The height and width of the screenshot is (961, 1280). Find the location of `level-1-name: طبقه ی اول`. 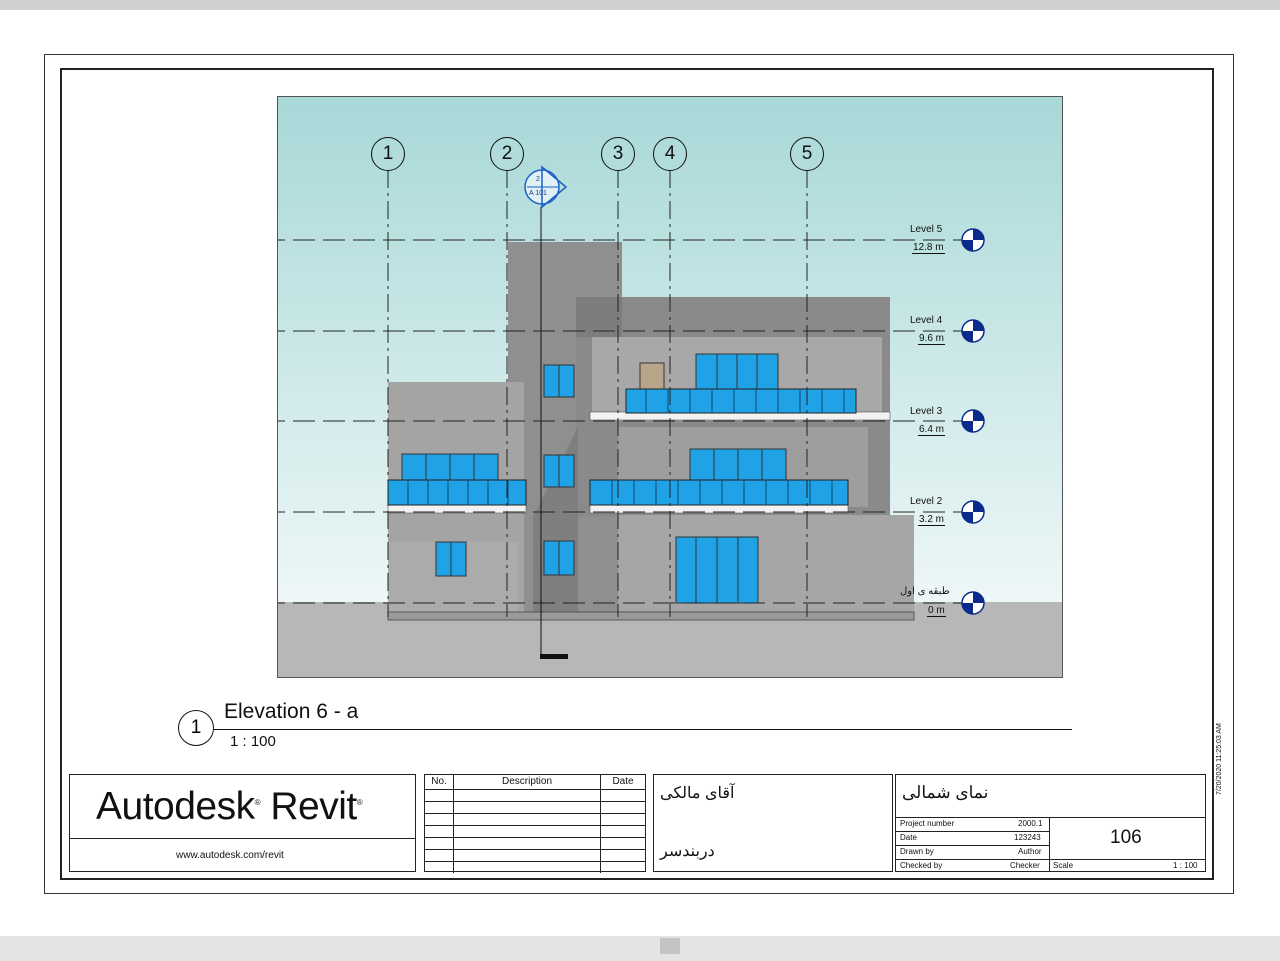

level-1-name: طبقه ی اول is located at coordinates (925, 591).